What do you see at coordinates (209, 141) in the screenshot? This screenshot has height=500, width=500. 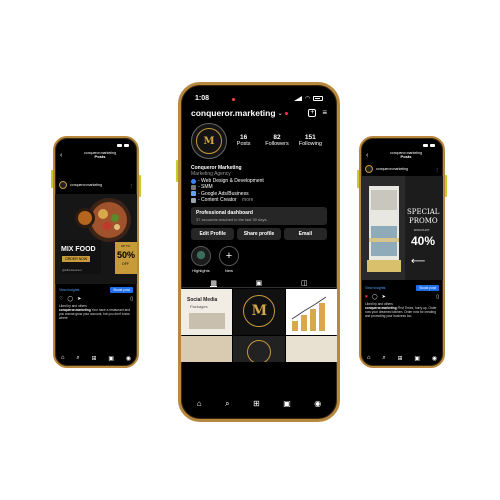 I see `profile-avatar: M` at bounding box center [209, 141].